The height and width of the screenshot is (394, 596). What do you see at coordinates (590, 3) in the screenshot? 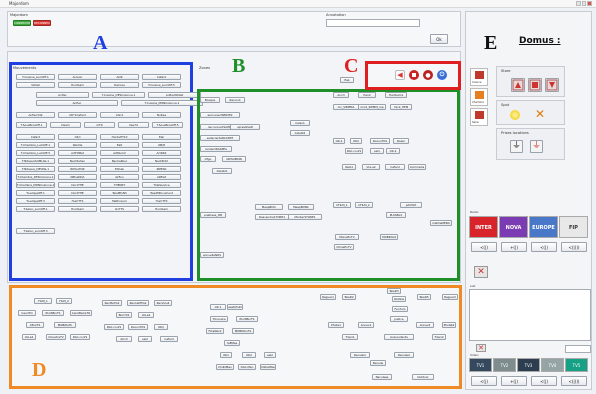
I see `close-icon` at bounding box center [590, 3].